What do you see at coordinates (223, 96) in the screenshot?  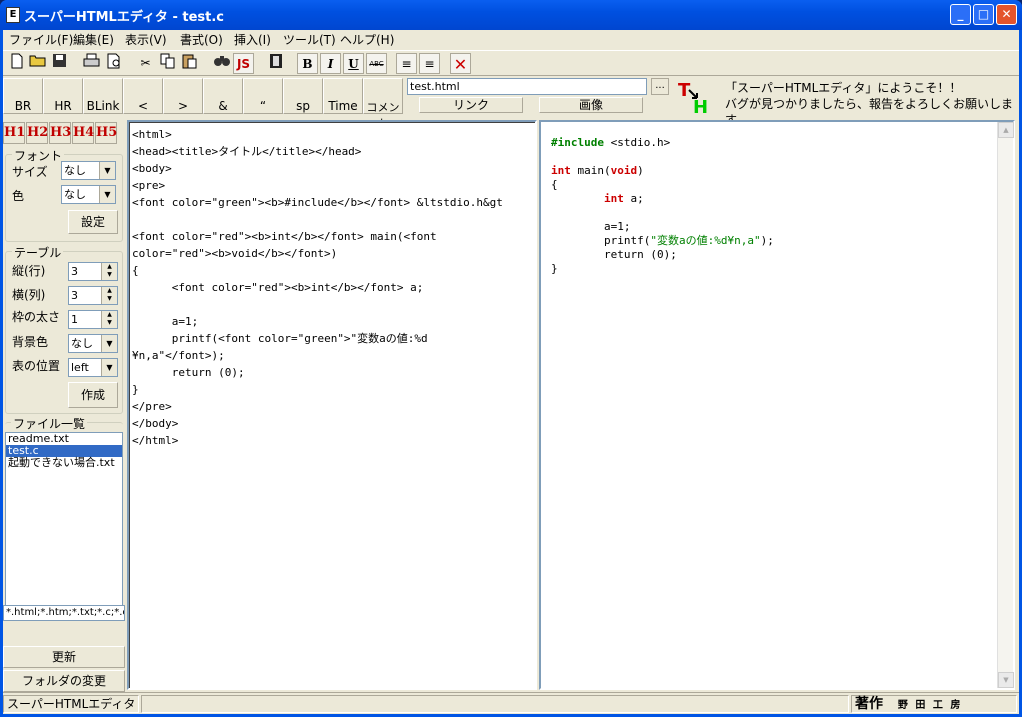 I see `tag-amp-button: &` at bounding box center [223, 96].